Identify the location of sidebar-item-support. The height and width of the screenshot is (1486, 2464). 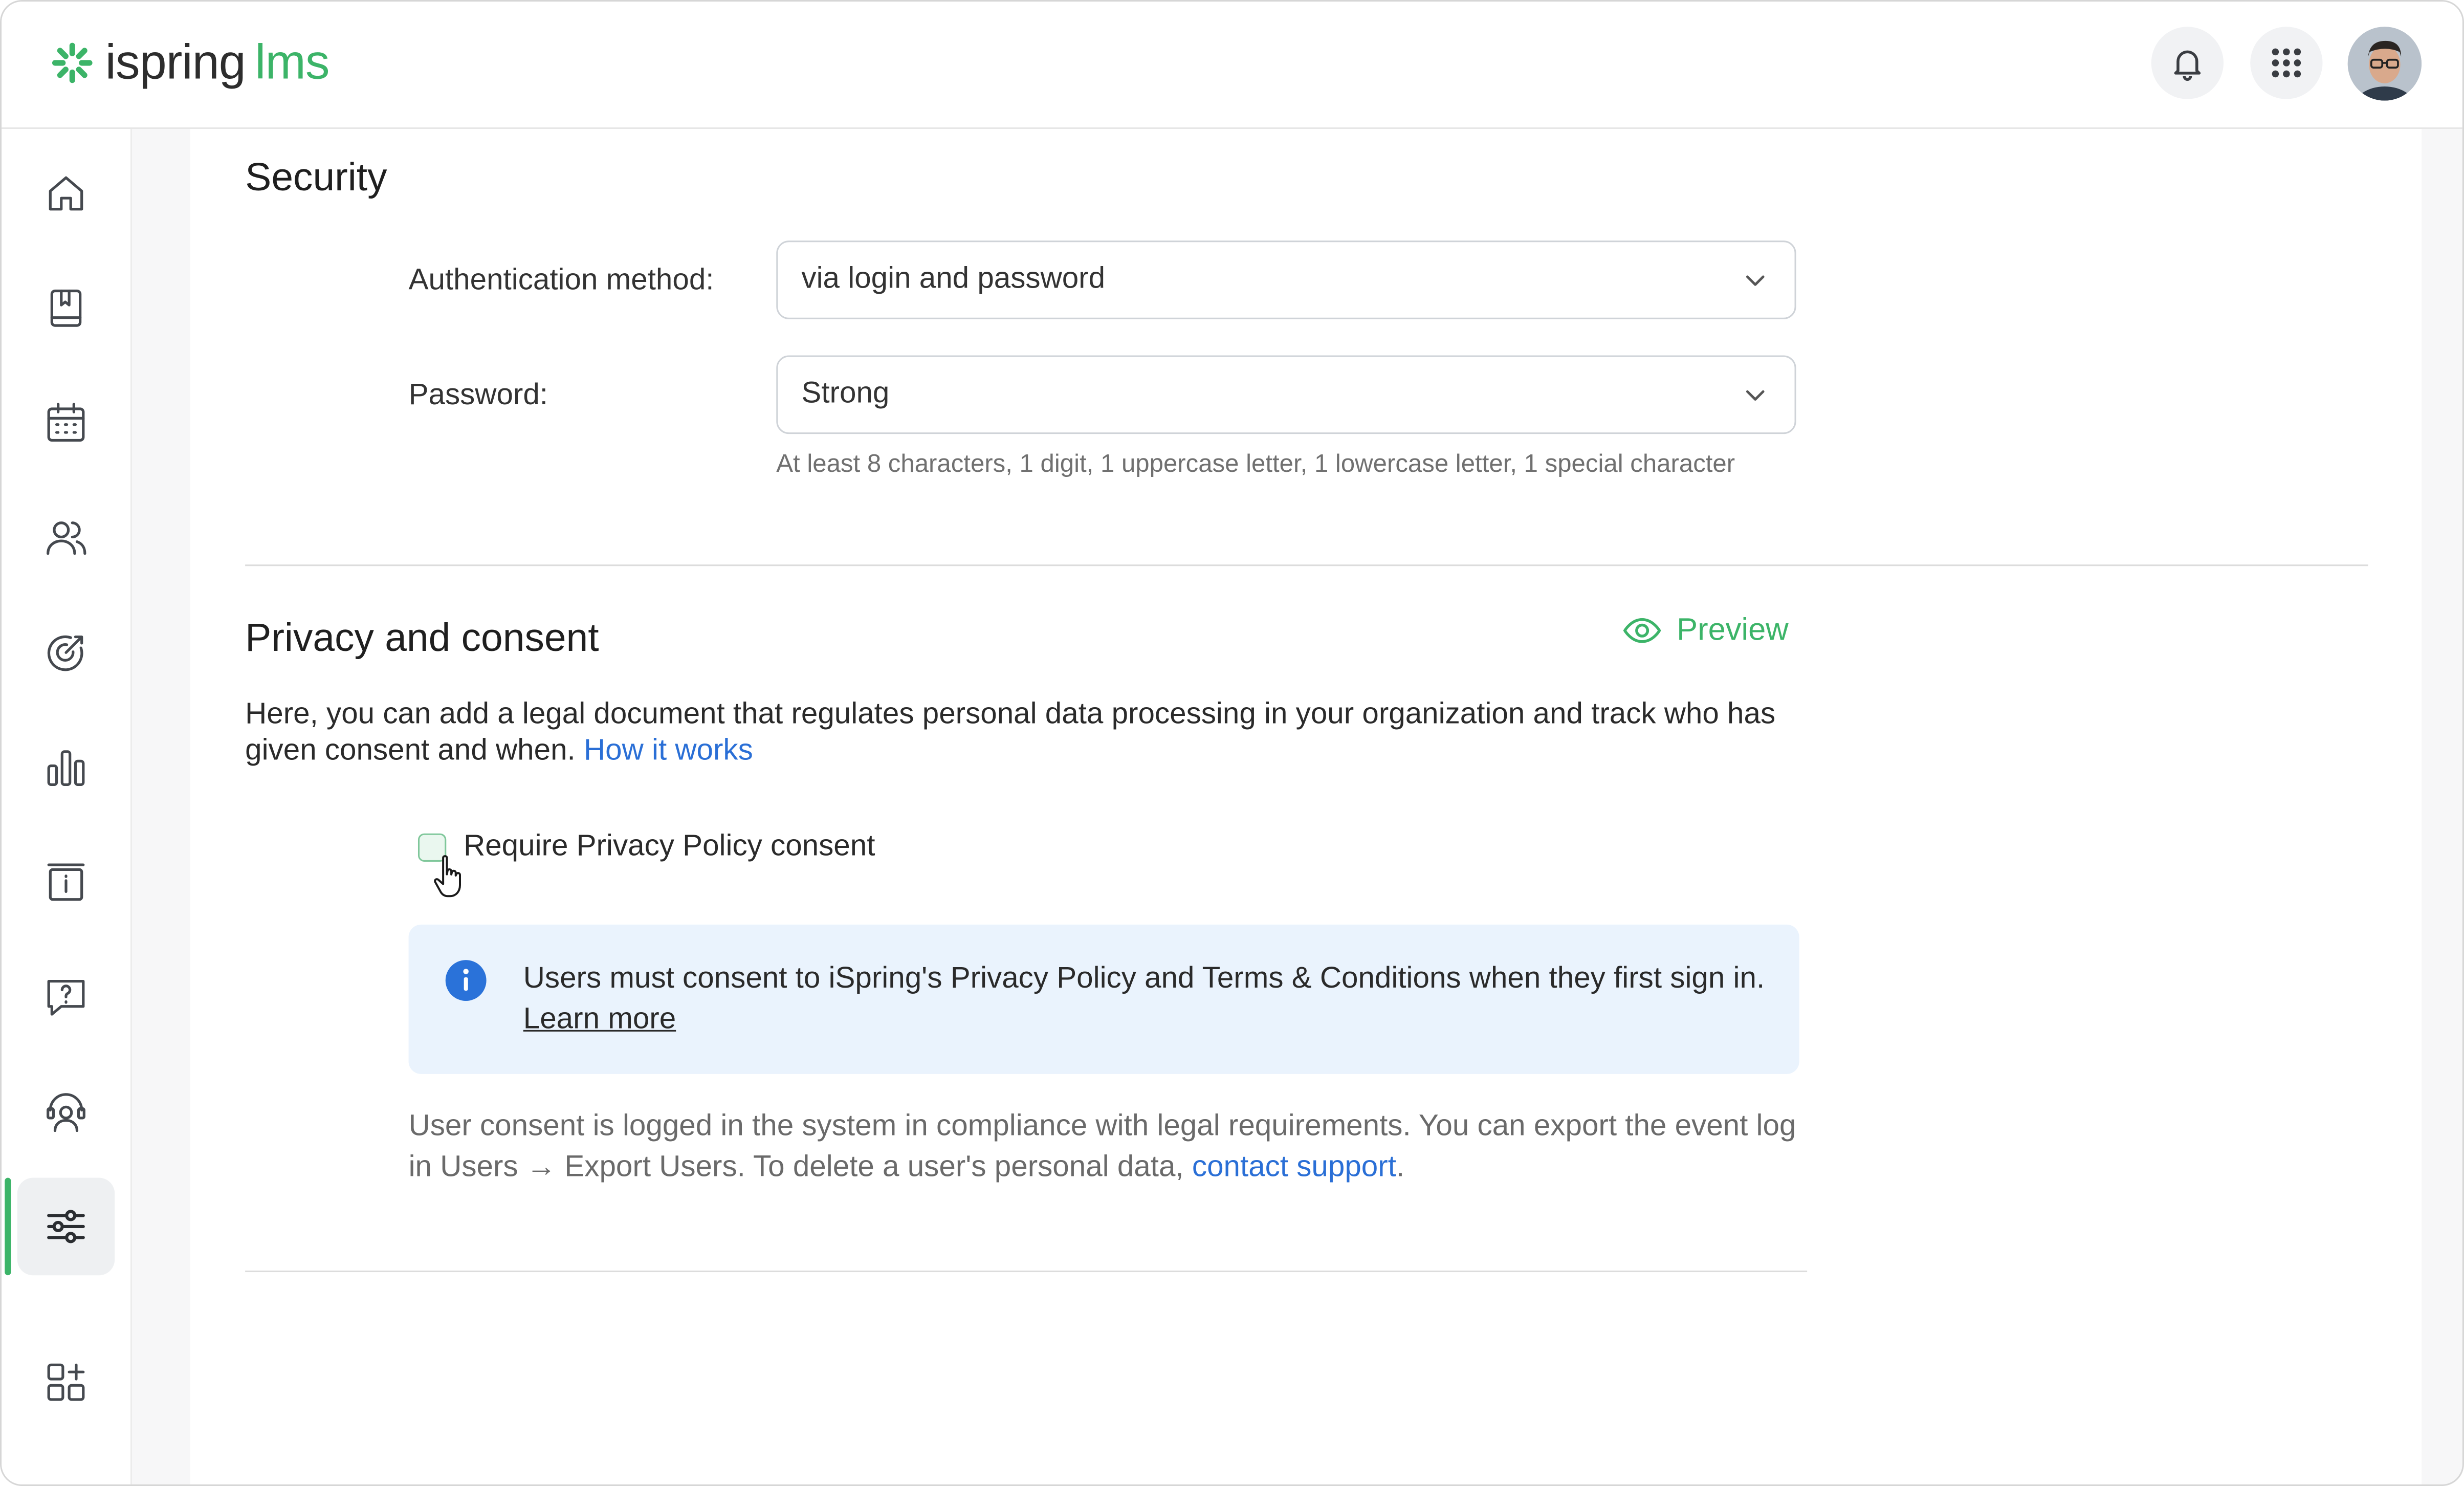
(66, 1112).